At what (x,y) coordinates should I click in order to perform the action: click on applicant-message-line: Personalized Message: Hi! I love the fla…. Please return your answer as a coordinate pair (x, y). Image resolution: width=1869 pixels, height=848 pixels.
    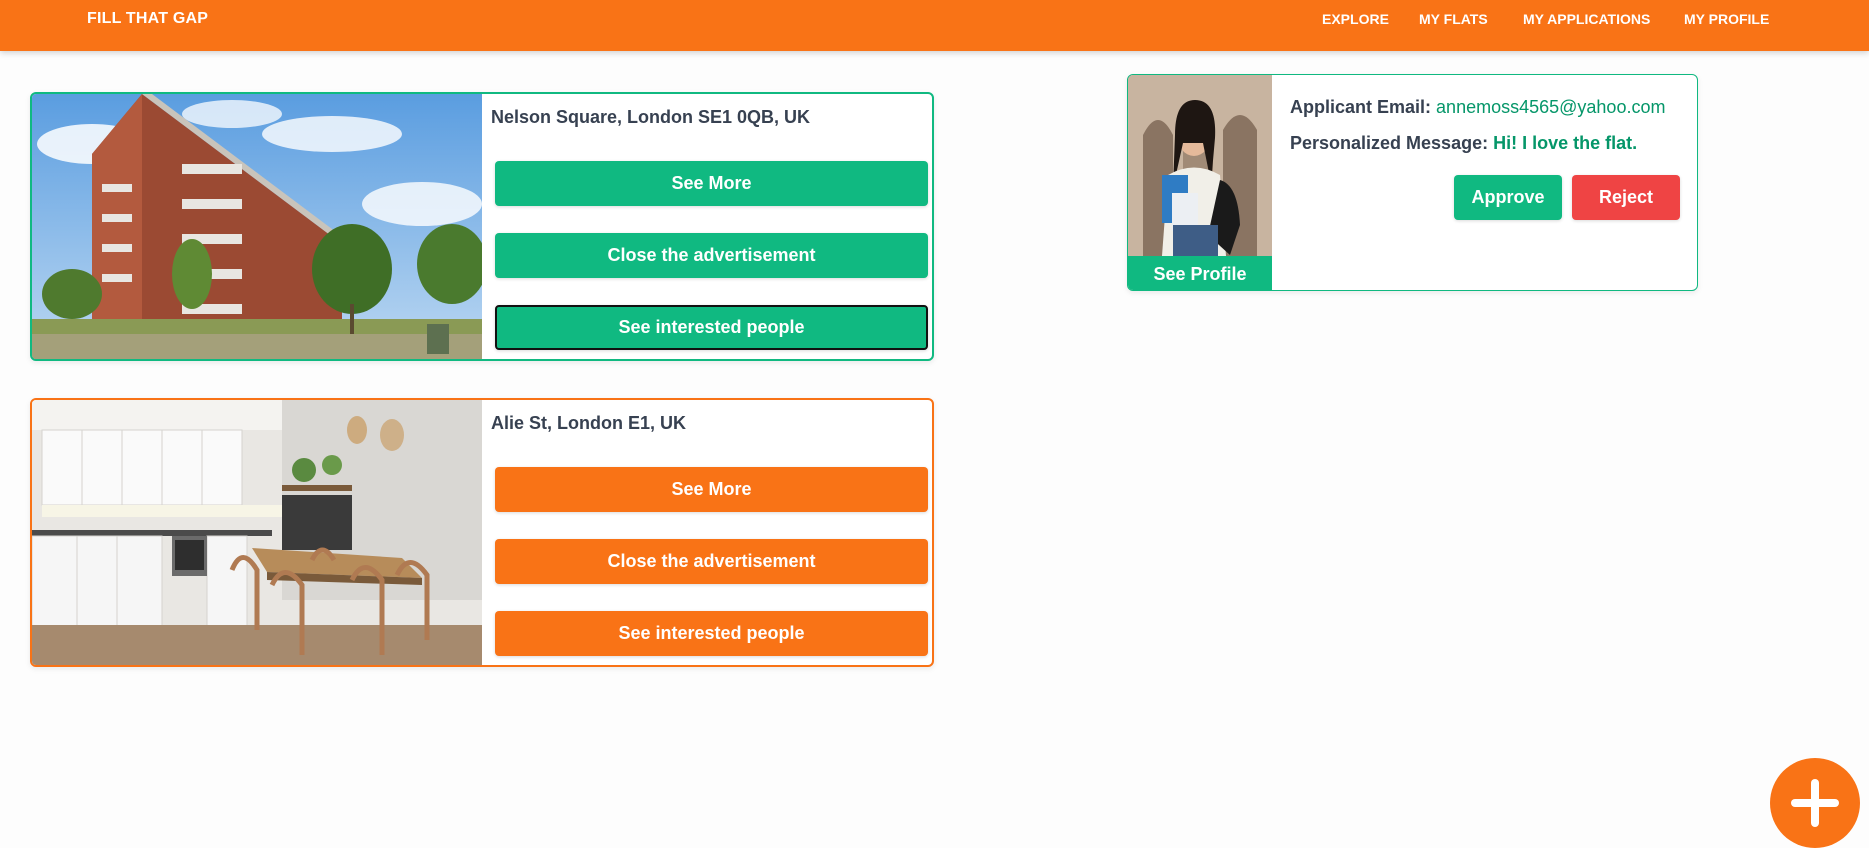
    Looking at the image, I should click on (1463, 143).